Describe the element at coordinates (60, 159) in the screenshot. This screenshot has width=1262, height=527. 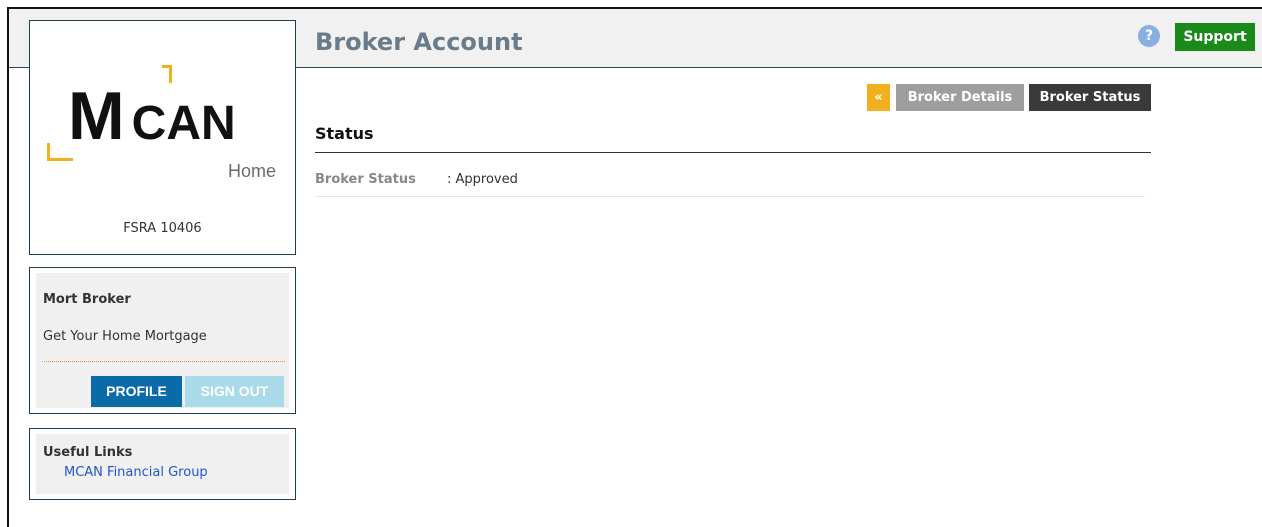
I see `logo-corner-bottom` at that location.